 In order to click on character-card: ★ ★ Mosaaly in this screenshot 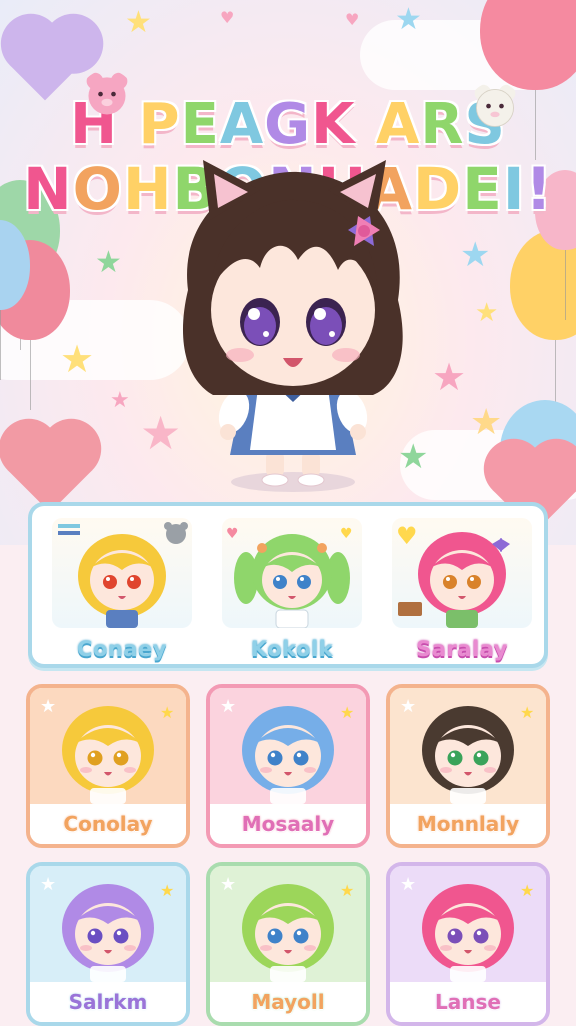, I will do `click(288, 766)`.